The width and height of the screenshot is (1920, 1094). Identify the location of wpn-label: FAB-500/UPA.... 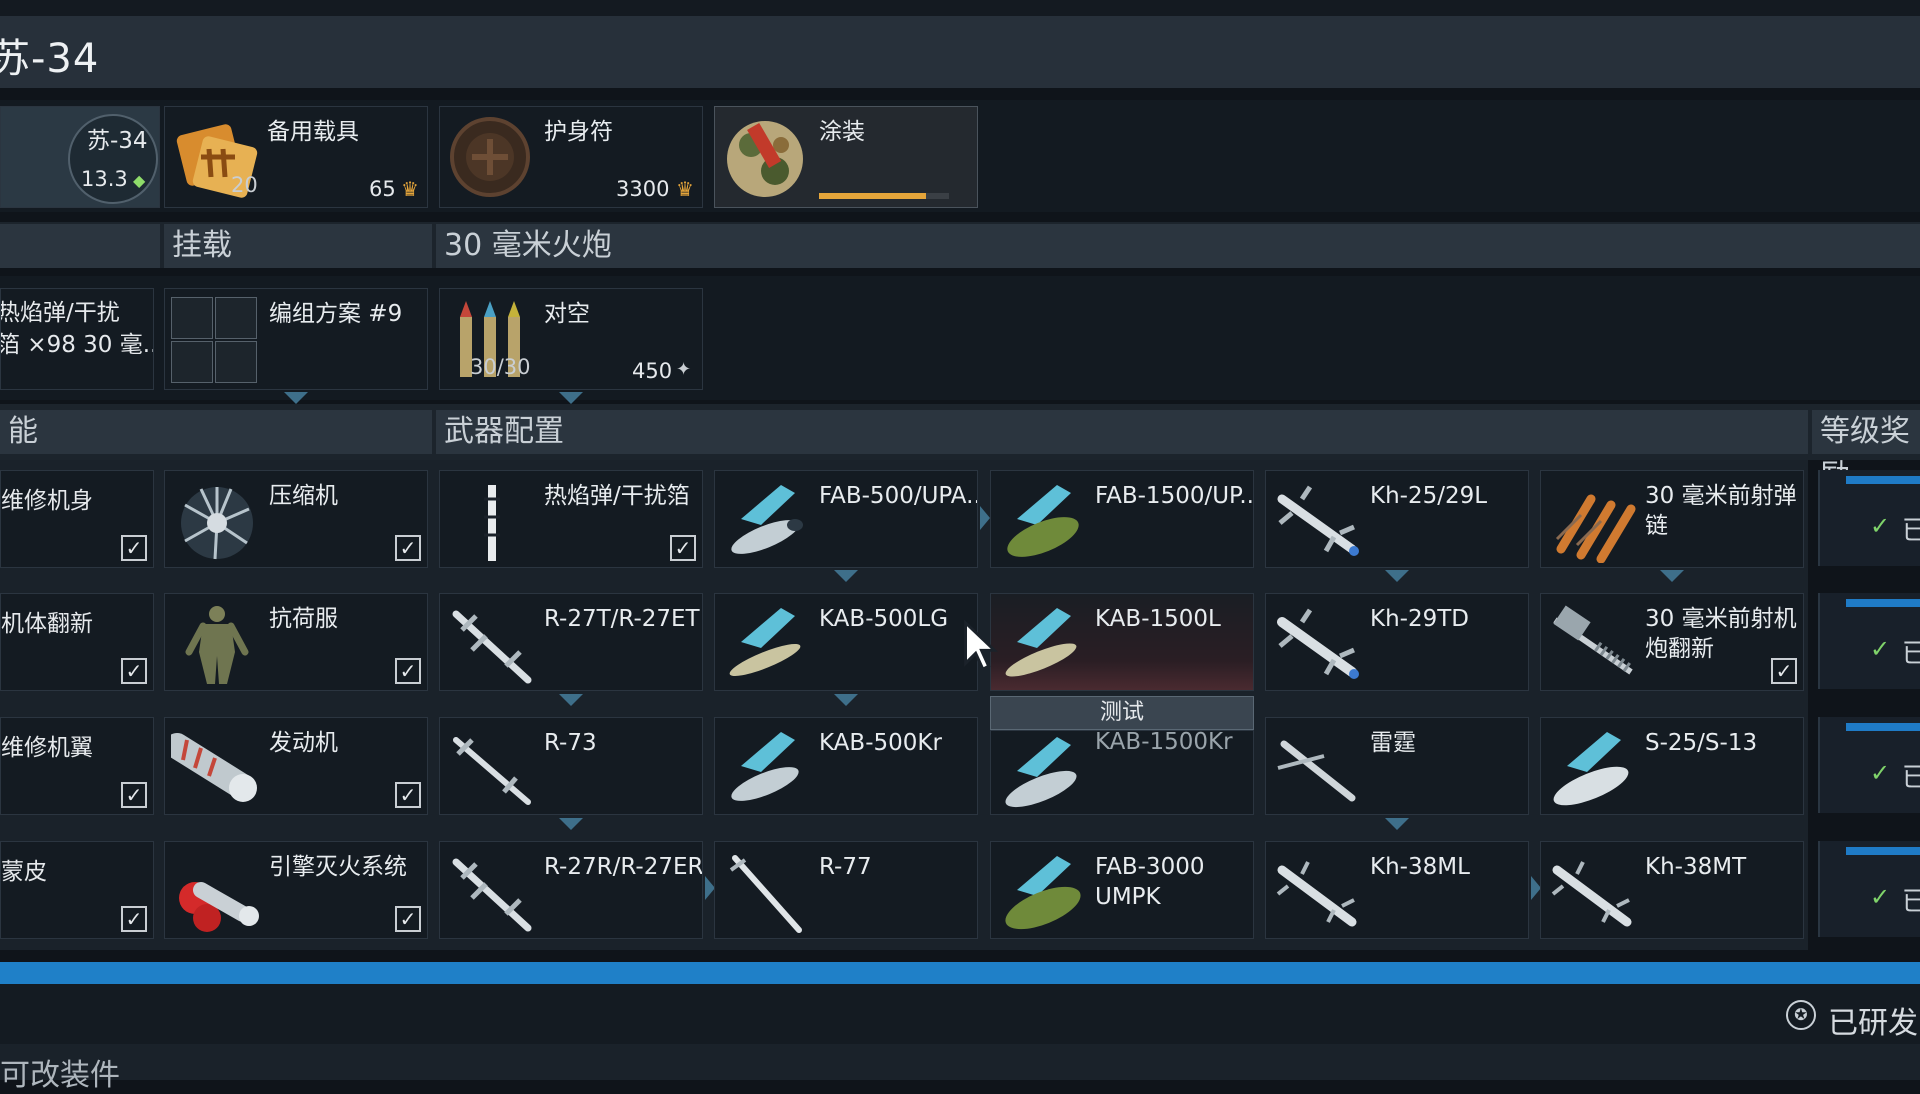
(898, 496).